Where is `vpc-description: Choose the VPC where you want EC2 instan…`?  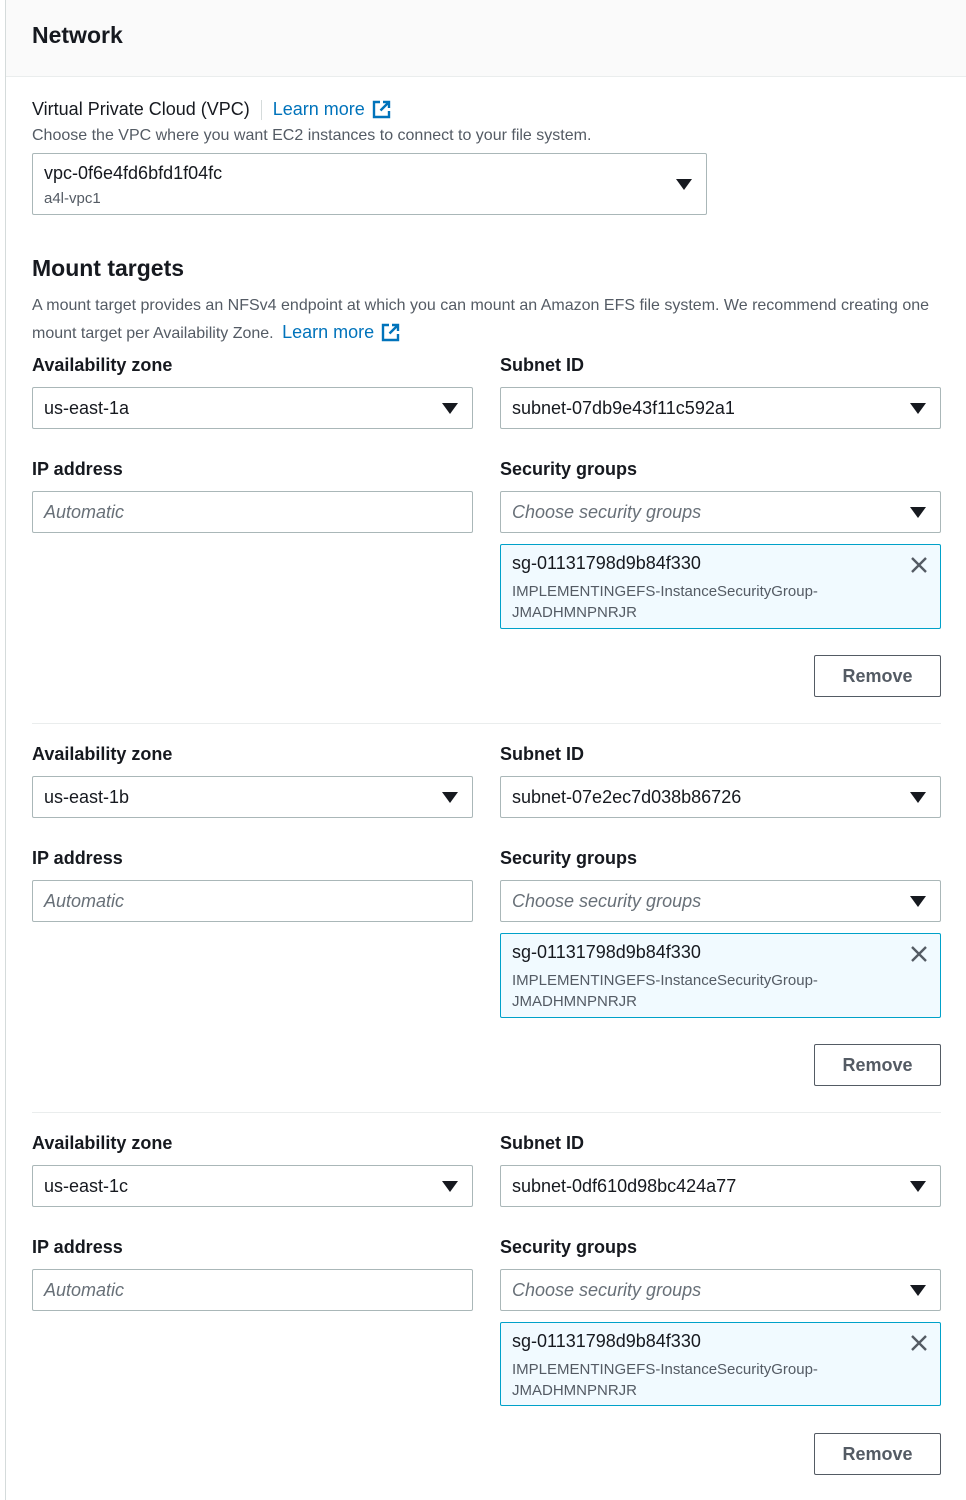 vpc-description: Choose the VPC where you want EC2 instan… is located at coordinates (312, 135).